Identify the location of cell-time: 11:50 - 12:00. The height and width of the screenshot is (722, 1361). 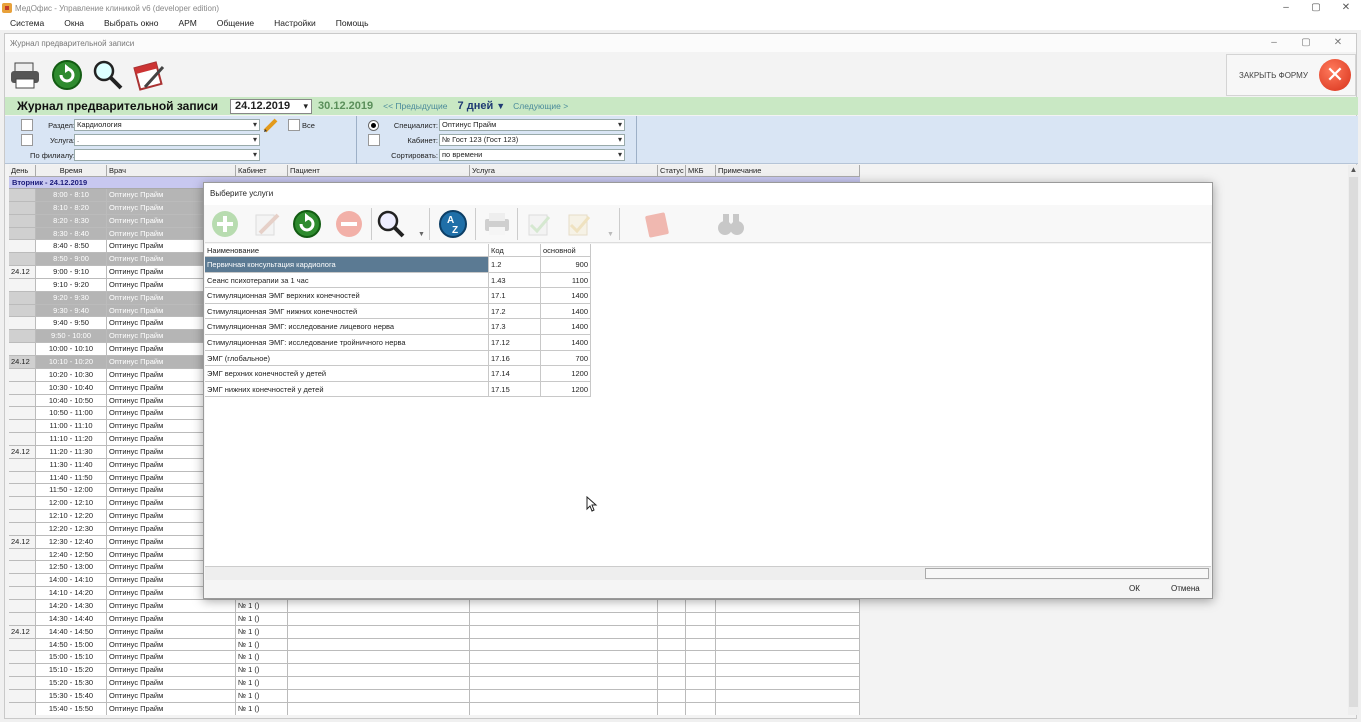
(71, 490).